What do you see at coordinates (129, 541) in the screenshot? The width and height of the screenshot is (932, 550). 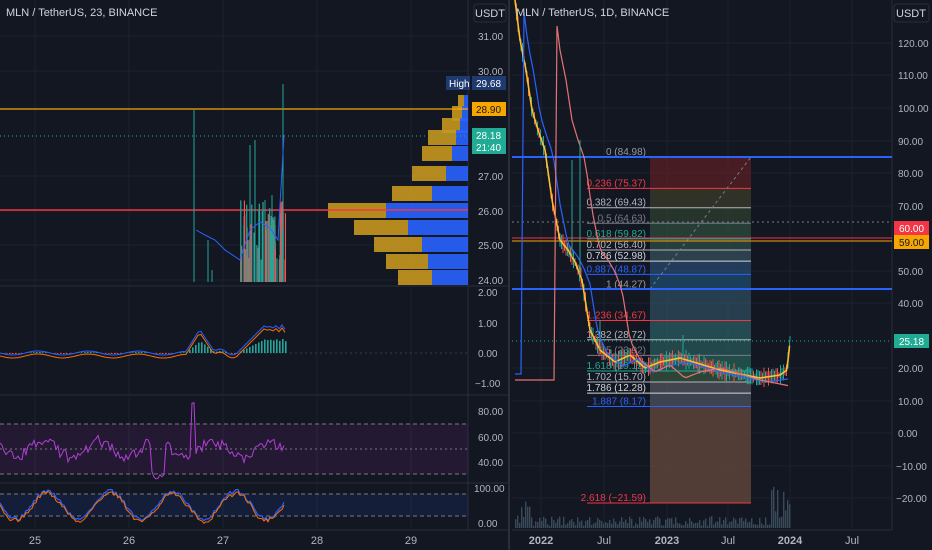 I see `left-xtick-26: 26` at bounding box center [129, 541].